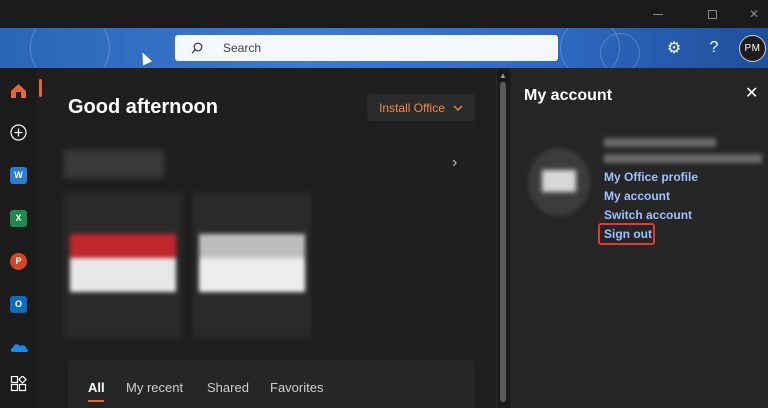 The height and width of the screenshot is (408, 768). Describe the element at coordinates (114, 164) in the screenshot. I see `blurred-section-title` at that location.